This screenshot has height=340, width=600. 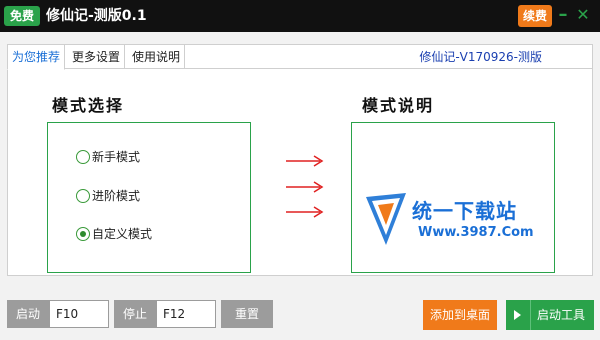 I want to click on mode-option-custom: 自定义模式, so click(x=114, y=234).